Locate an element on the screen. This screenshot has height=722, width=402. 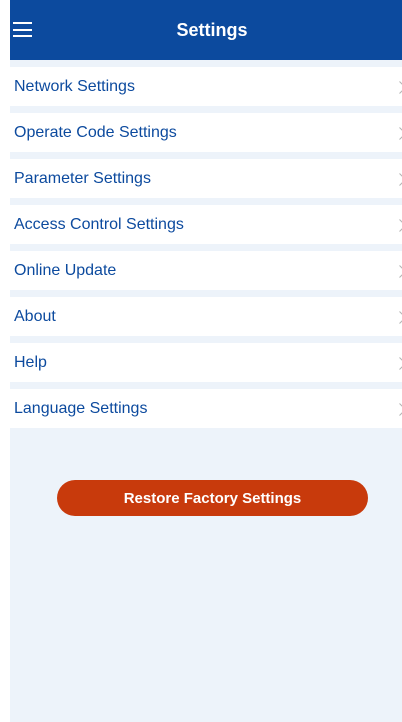
settings-item-label: Parameter Settings is located at coordinates (82, 178).